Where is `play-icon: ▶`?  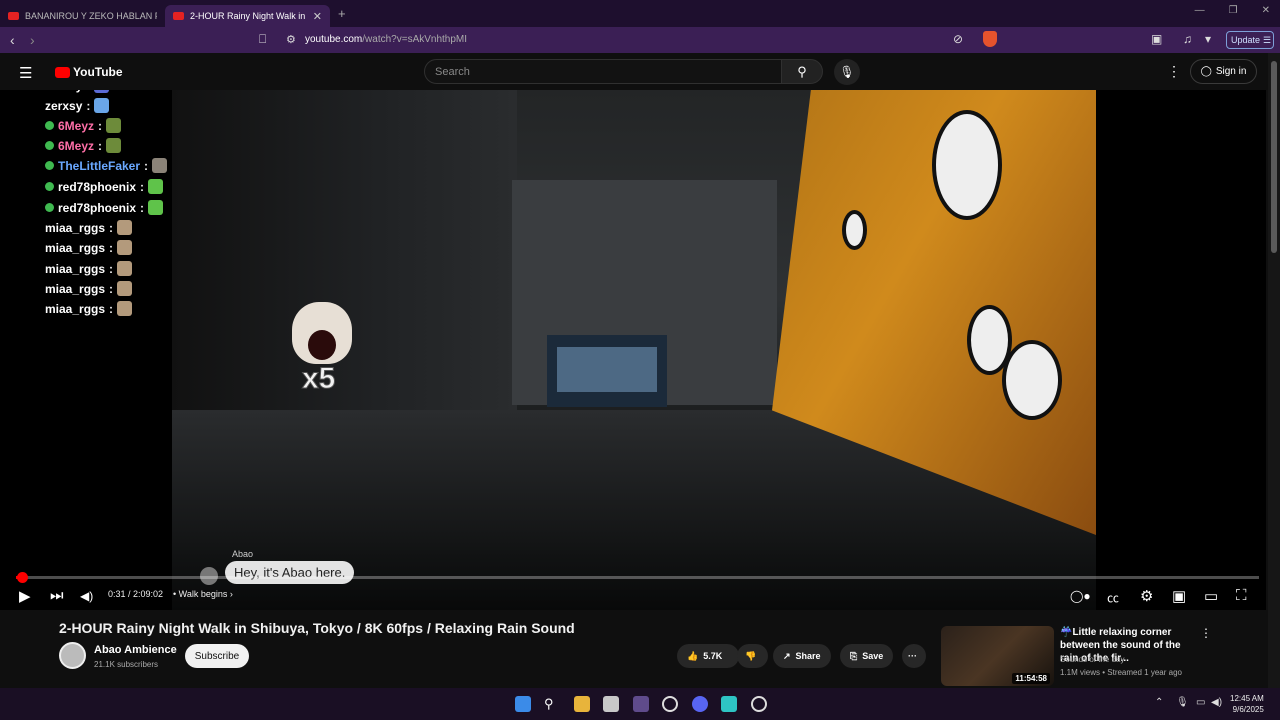 play-icon: ▶ is located at coordinates (25, 596).